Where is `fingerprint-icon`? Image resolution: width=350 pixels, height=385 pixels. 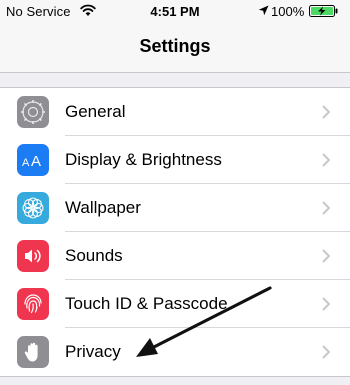 fingerprint-icon is located at coordinates (33, 304).